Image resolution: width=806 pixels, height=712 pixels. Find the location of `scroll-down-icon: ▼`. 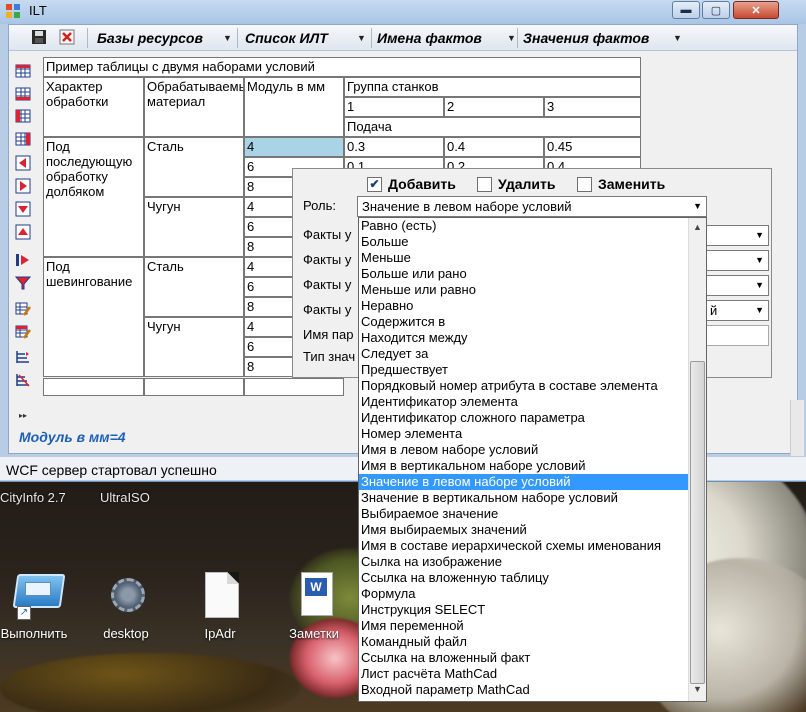

scroll-down-icon: ▼ is located at coordinates (697, 689).